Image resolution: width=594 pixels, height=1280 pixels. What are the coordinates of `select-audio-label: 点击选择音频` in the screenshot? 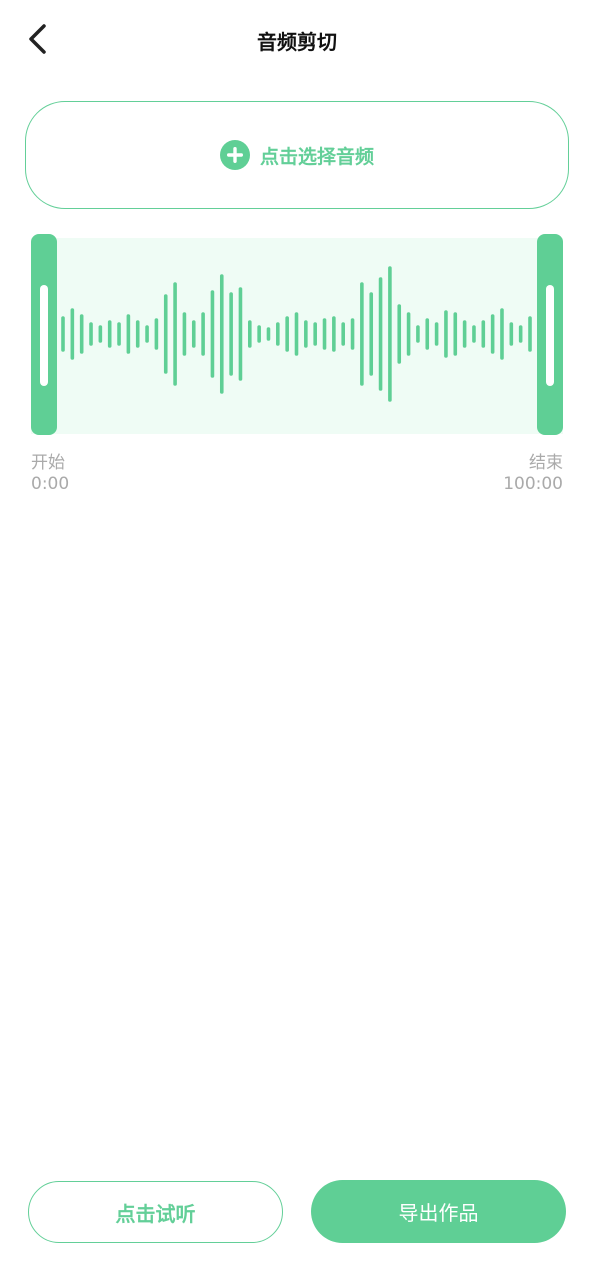 It's located at (316, 156).